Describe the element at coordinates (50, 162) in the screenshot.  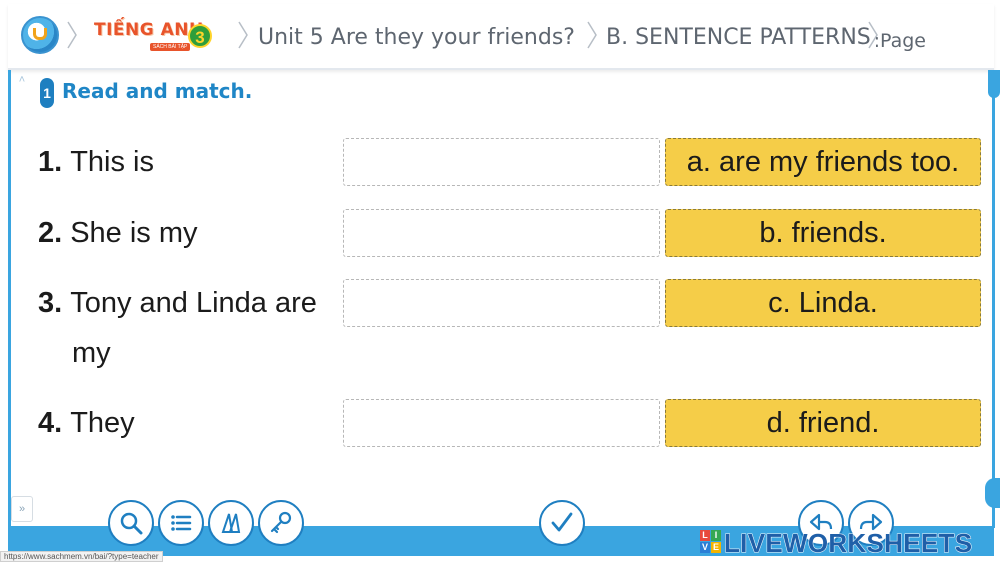
I see `question-number: 1.` at that location.